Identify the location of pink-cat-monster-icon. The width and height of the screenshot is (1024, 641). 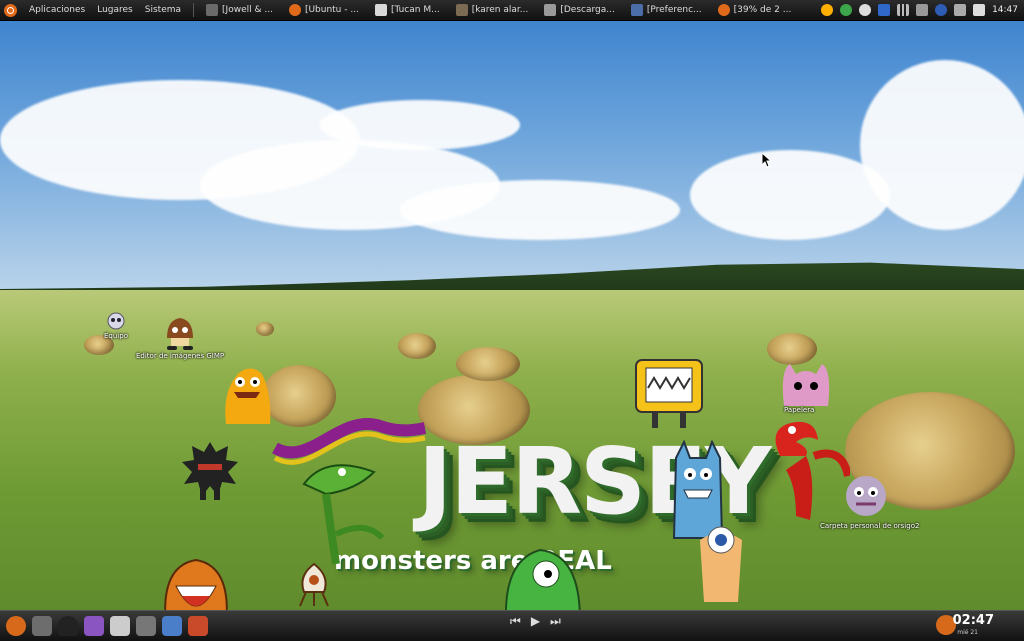
(806, 385).